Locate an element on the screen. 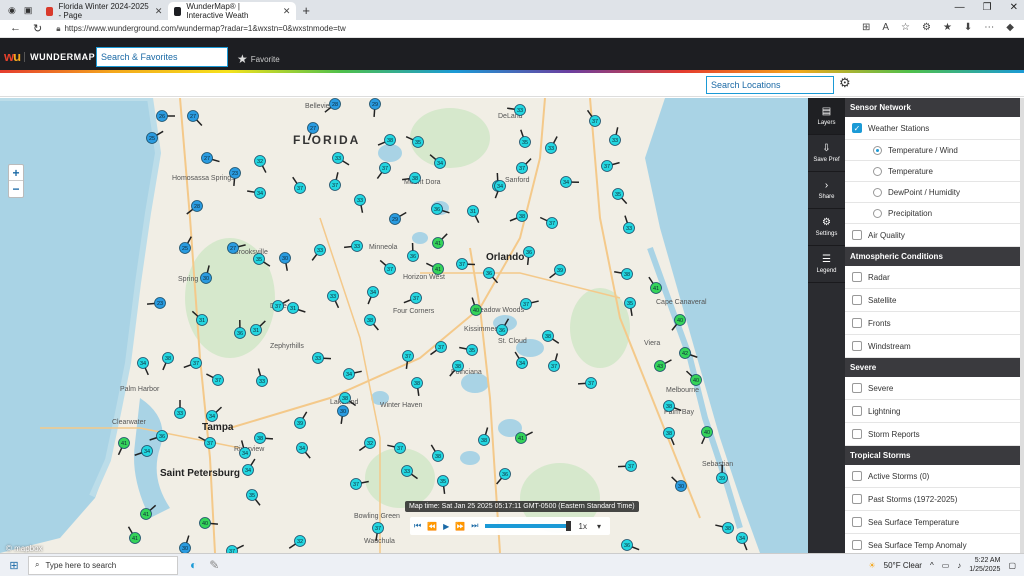 Image resolution: width=1024 pixels, height=576 pixels. downloads-icon: ⬇ is located at coordinates (968, 27).